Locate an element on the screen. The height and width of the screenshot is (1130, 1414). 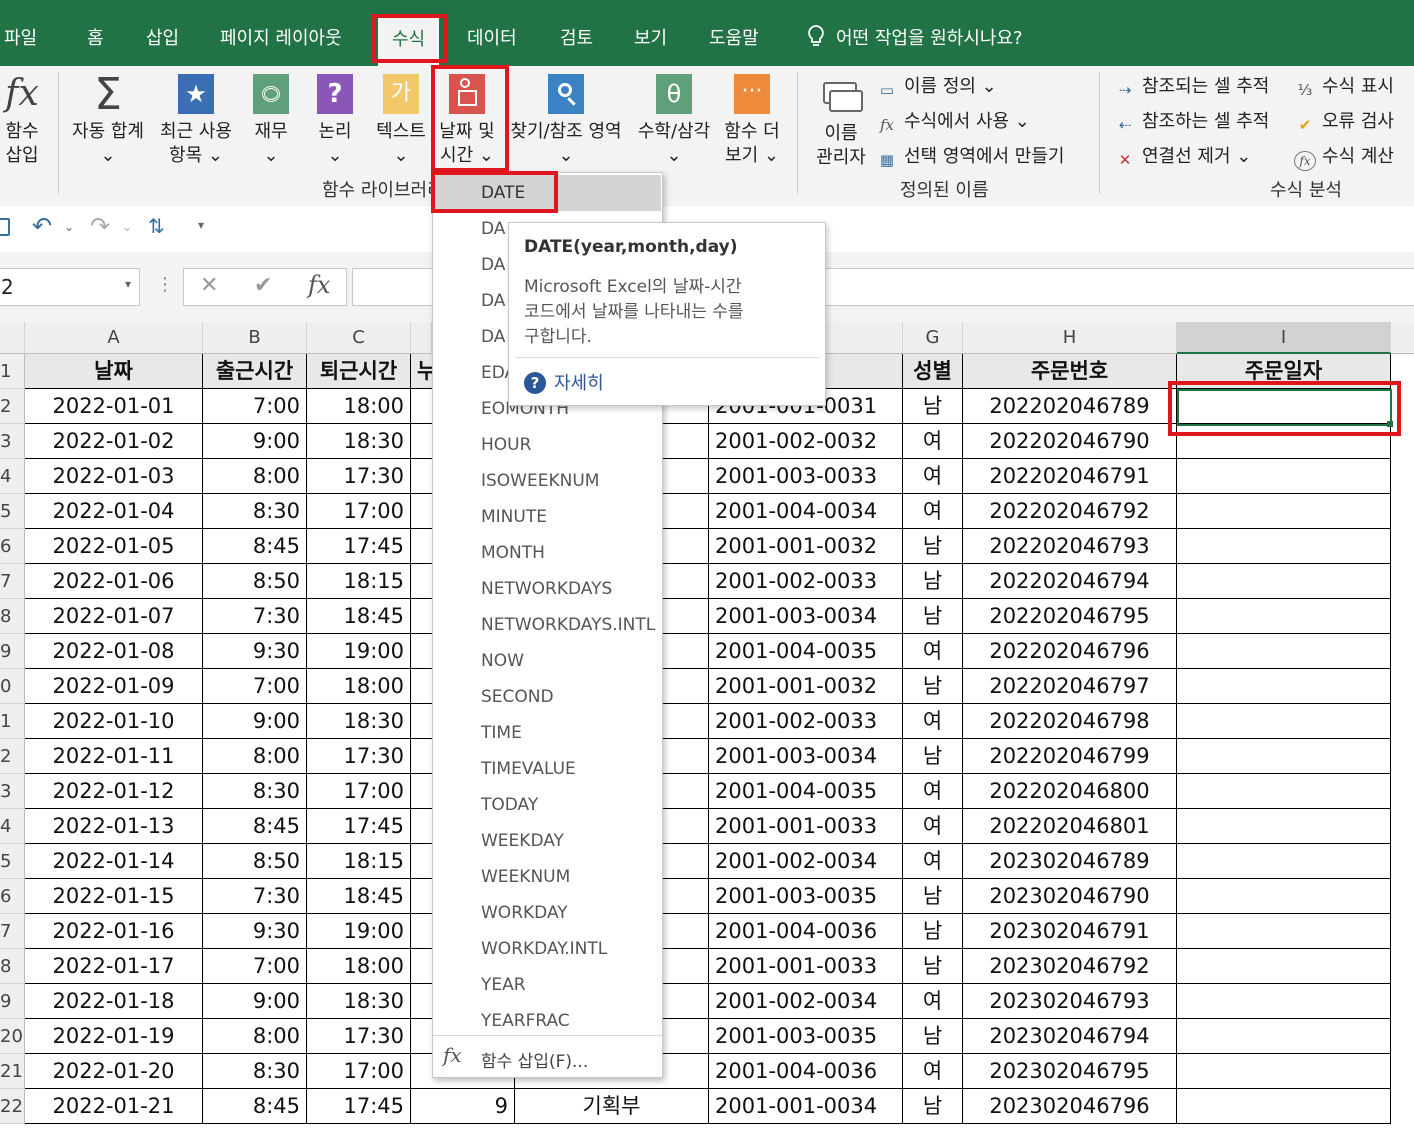
cell-a: 2022-01-16 is located at coordinates (114, 931).